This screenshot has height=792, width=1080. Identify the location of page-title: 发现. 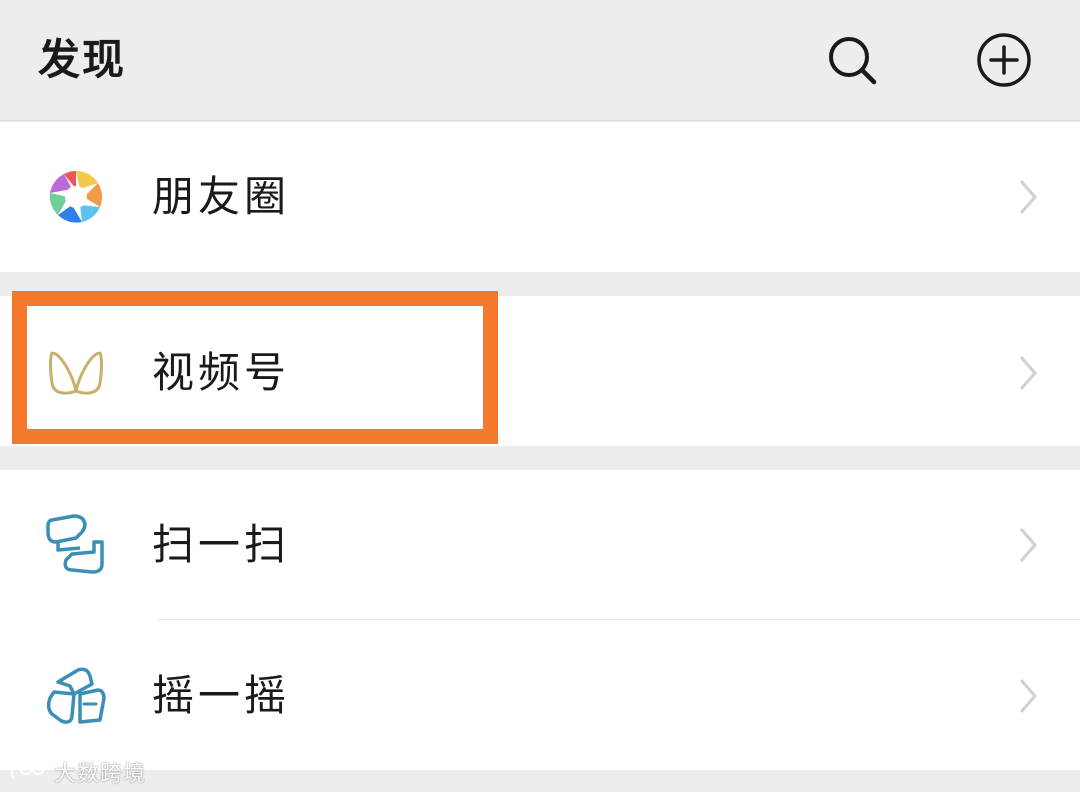
(82, 59).